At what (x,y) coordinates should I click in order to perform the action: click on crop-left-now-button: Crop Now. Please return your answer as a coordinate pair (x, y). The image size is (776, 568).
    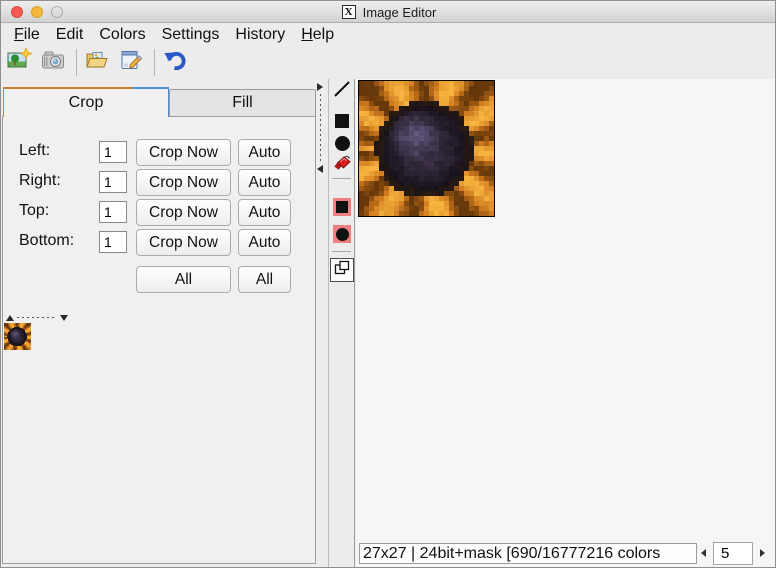
    Looking at the image, I should click on (183, 152).